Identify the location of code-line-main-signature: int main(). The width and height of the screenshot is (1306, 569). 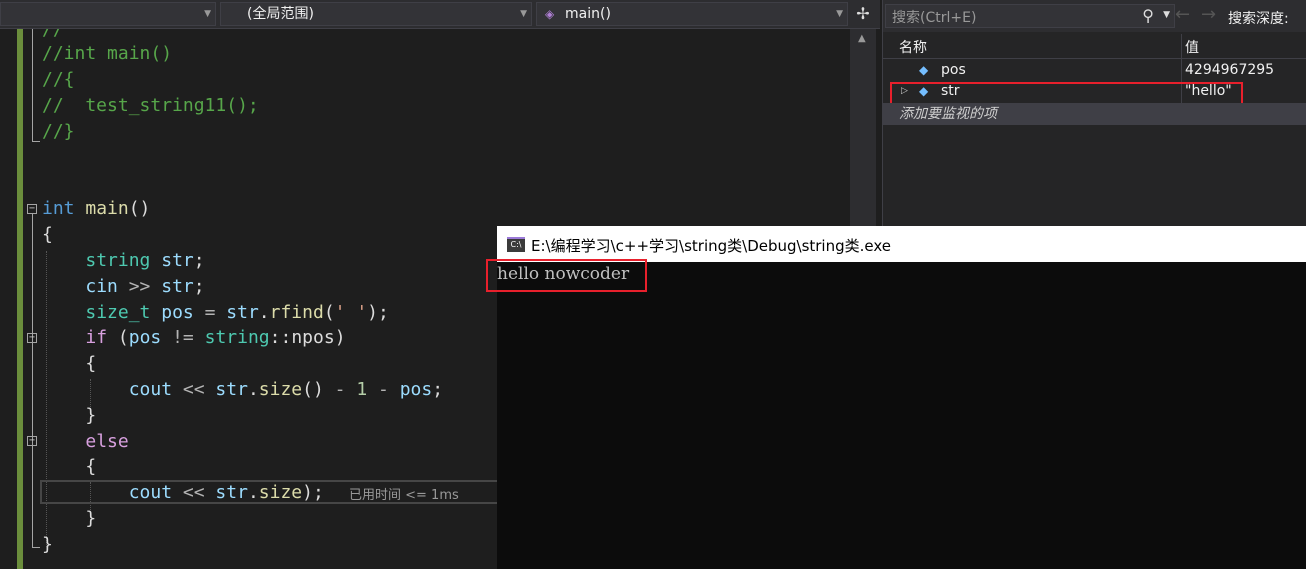
(96, 208).